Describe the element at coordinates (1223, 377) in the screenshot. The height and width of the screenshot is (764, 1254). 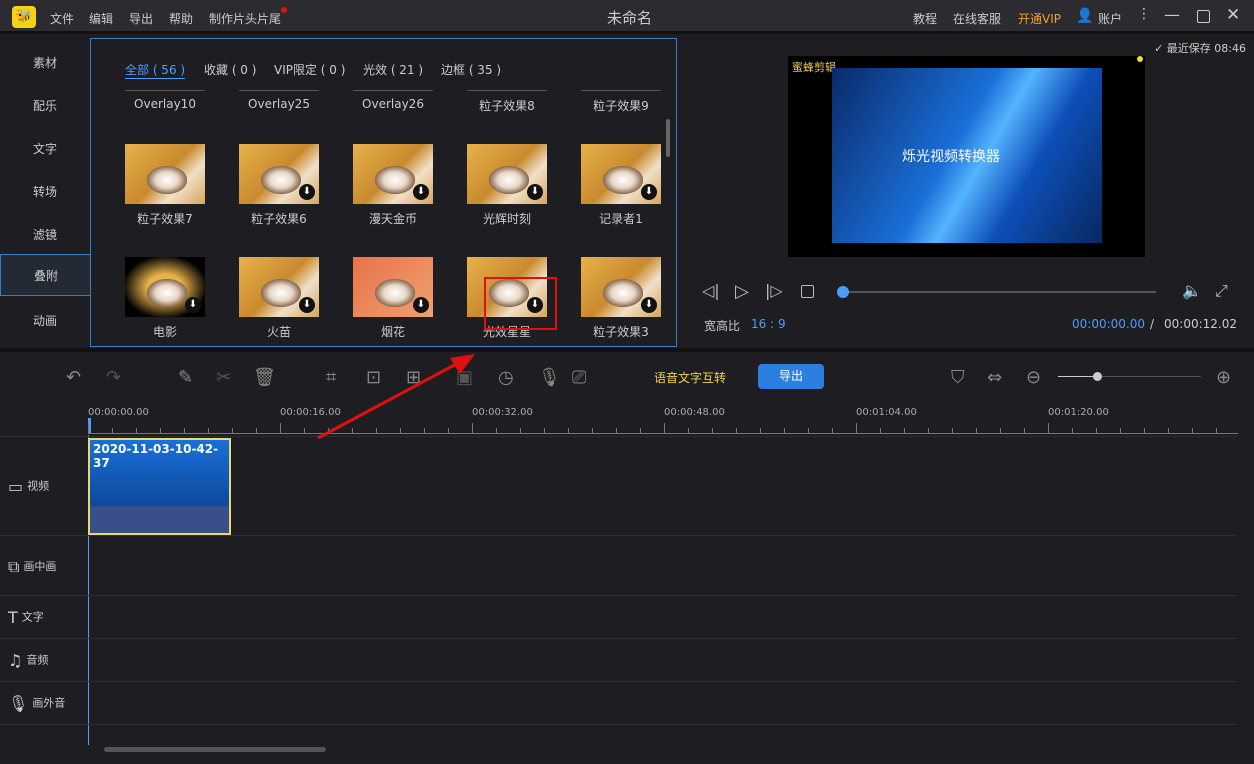
I see `zoom-in-icon: ⊕` at that location.